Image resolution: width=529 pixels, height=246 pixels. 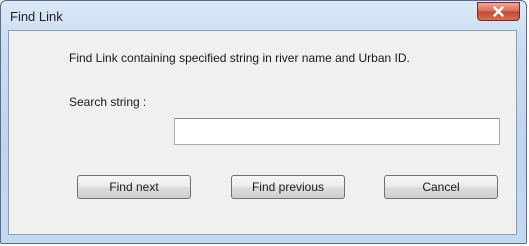 What do you see at coordinates (36, 16) in the screenshot?
I see `window-title: Find Link` at bounding box center [36, 16].